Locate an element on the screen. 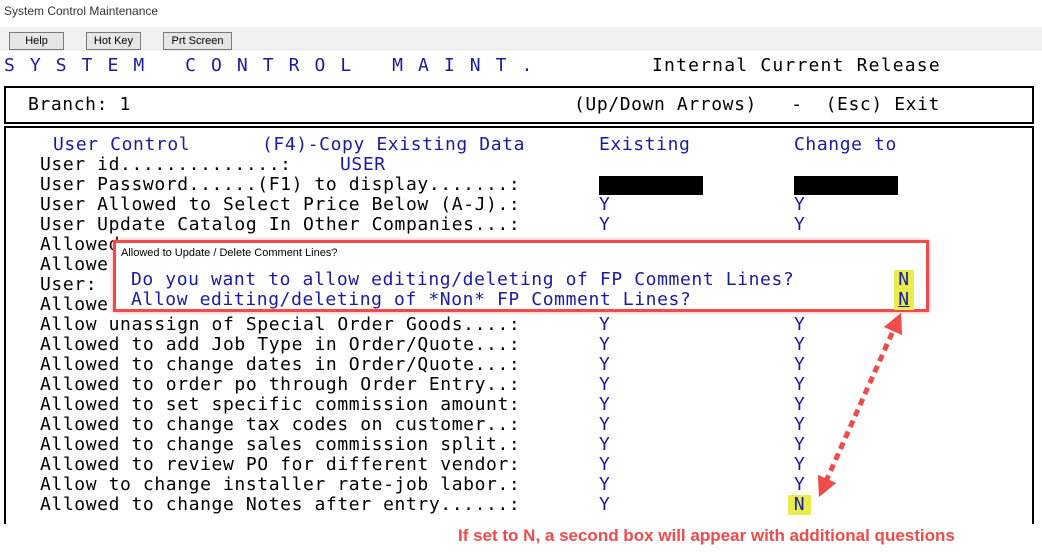 This screenshot has height=556, width=1042. annotation-arrow is located at coordinates (860, 405).